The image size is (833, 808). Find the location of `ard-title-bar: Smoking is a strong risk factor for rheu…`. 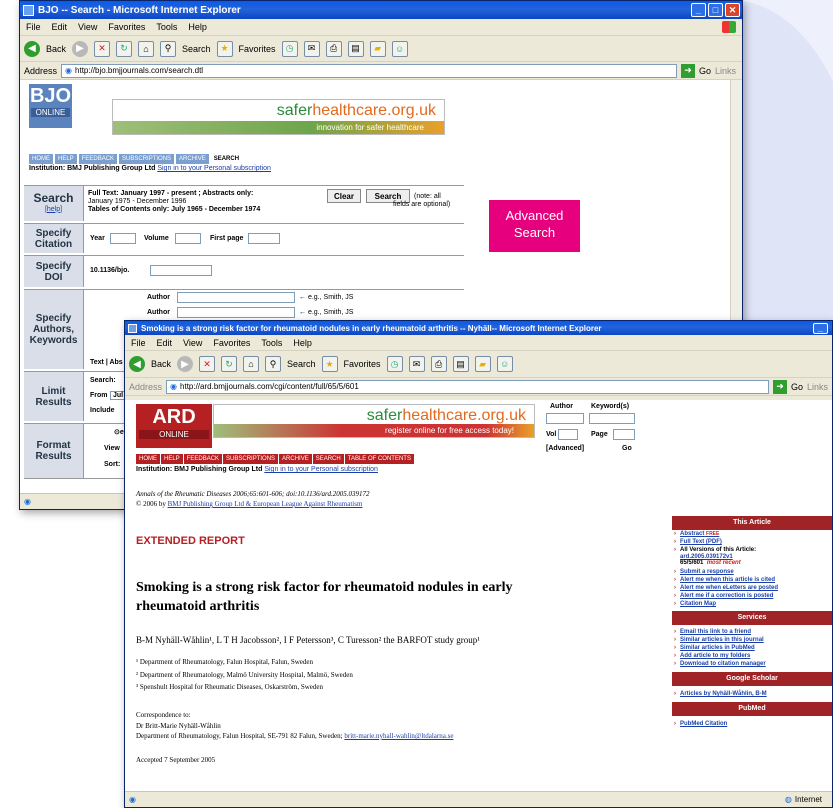

ard-title-bar: Smoking is a strong risk factor for rheu… is located at coordinates (478, 328).